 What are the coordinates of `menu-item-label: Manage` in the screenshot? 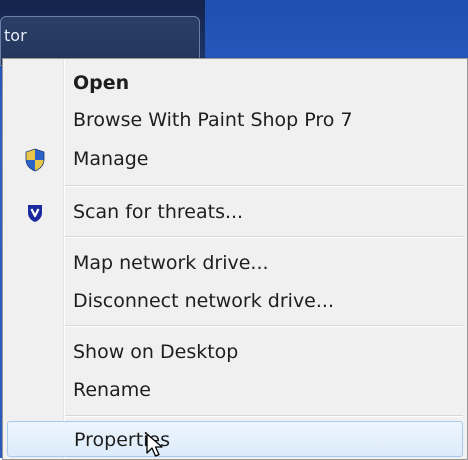 It's located at (111, 159).